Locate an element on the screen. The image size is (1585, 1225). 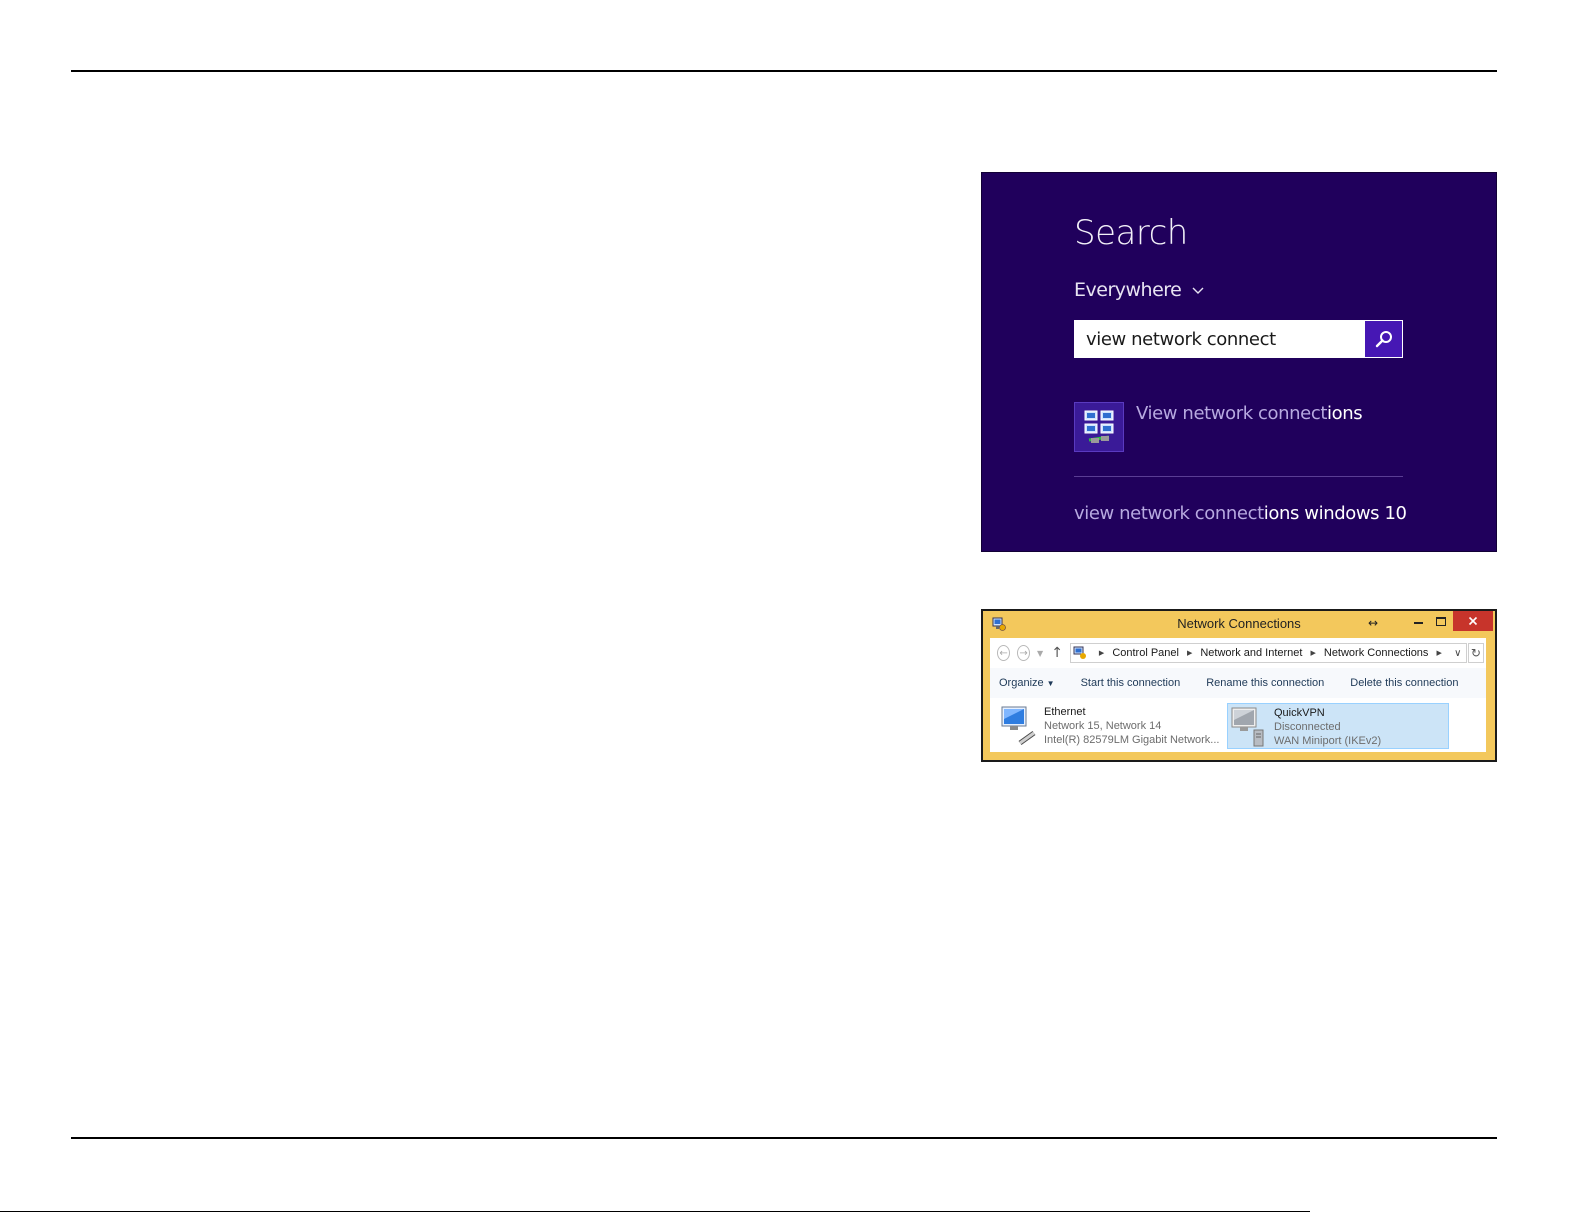
network-connections-icon is located at coordinates (1099, 427).